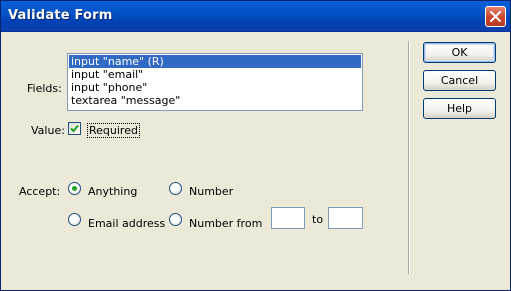 This screenshot has width=511, height=291. What do you see at coordinates (60, 15) in the screenshot?
I see `dialog-title: Validate Form` at bounding box center [60, 15].